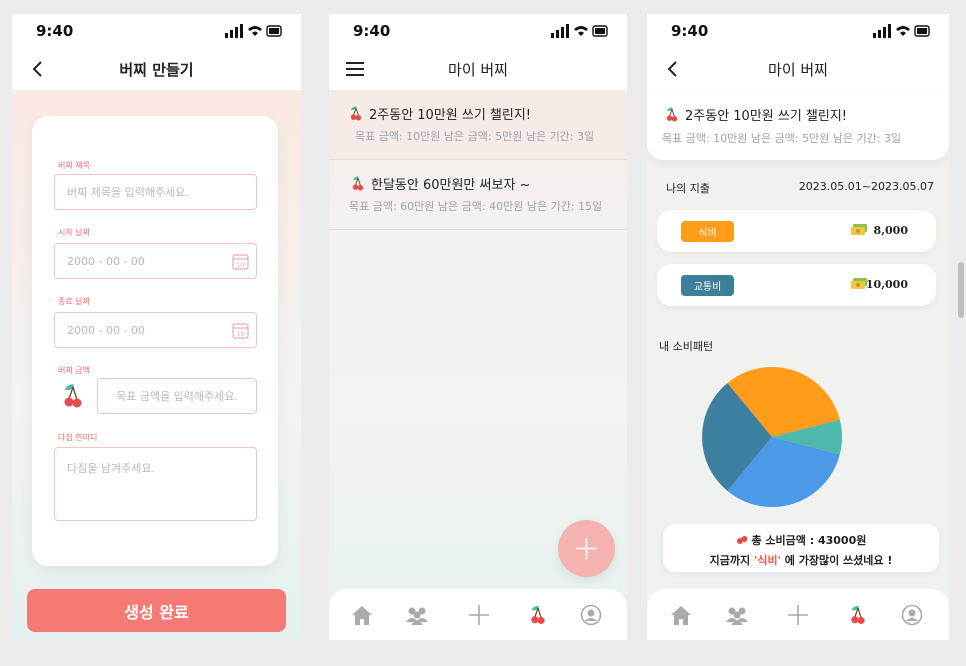  What do you see at coordinates (866, 186) in the screenshot?
I see `spending-period: 2023.05.01~2023.05.07` at bounding box center [866, 186].